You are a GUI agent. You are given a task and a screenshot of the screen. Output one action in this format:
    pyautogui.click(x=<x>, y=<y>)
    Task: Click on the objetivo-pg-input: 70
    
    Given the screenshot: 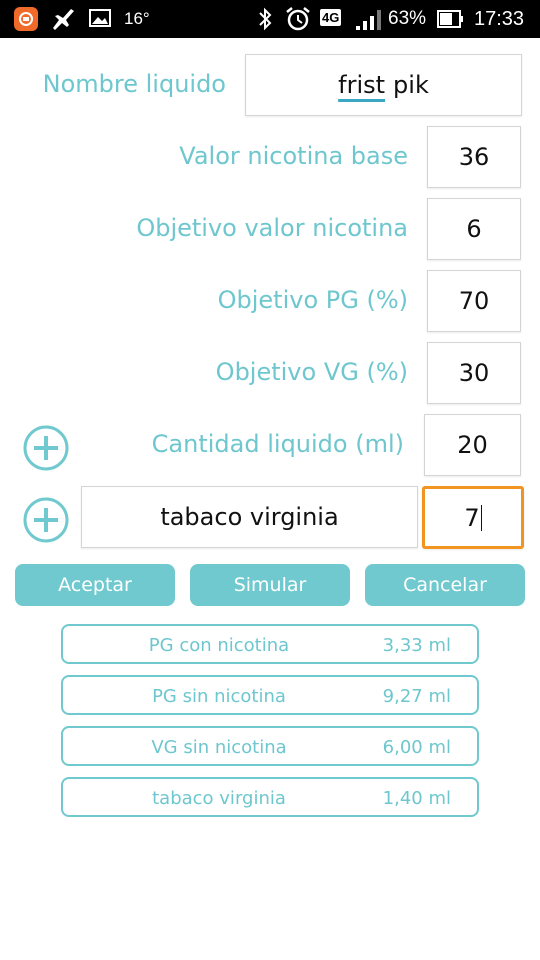 What is the action you would take?
    pyautogui.click(x=474, y=301)
    